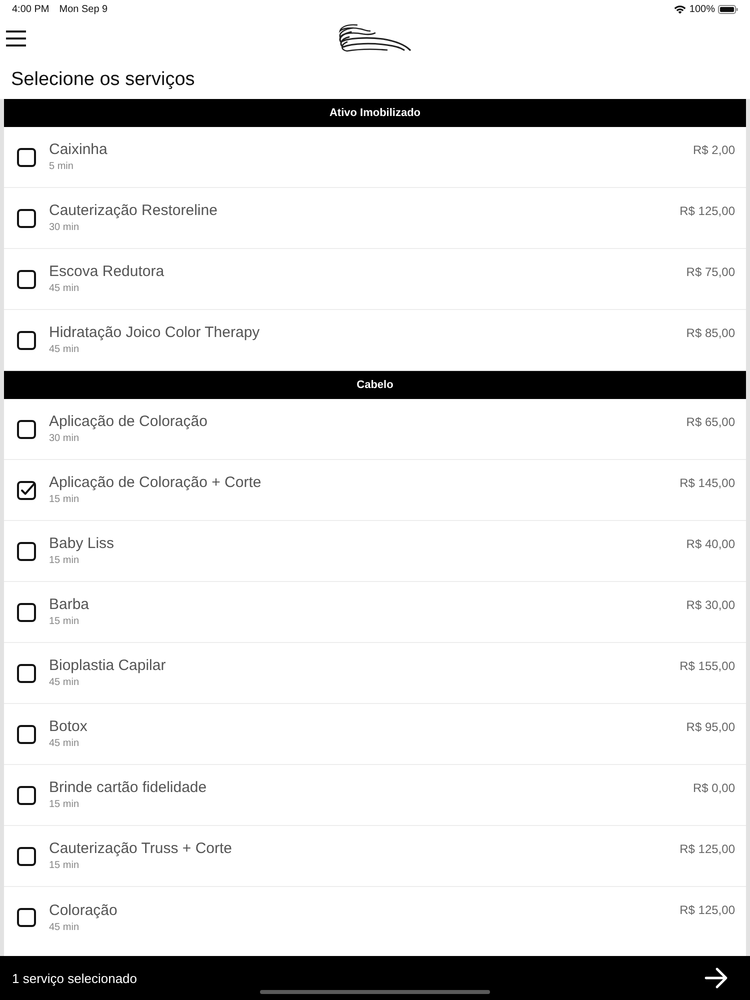 The height and width of the screenshot is (1000, 750). Describe the element at coordinates (81, 544) in the screenshot. I see `service-name: Baby Liss` at that location.